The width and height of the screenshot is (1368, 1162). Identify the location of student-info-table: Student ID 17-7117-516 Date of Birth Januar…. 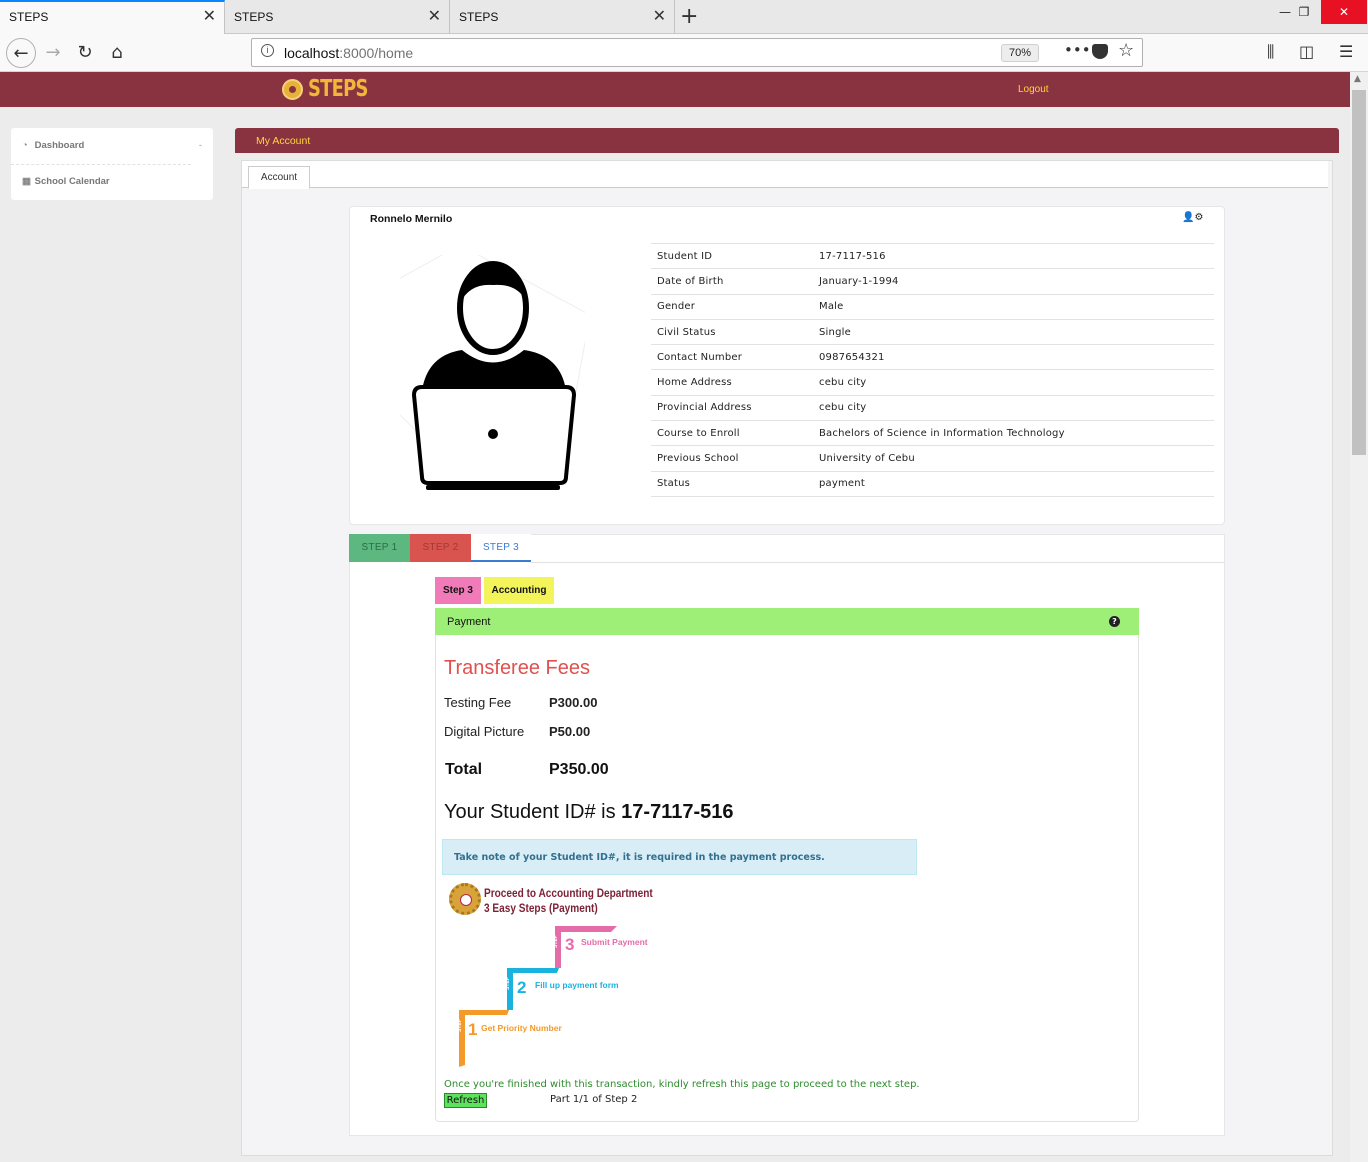
(932, 369).